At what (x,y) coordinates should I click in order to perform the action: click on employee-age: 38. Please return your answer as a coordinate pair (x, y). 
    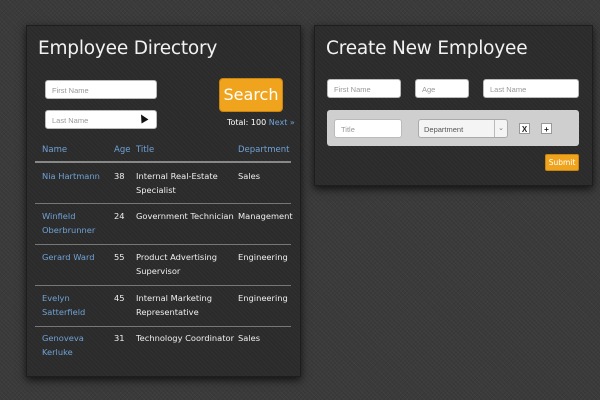
    Looking at the image, I should click on (119, 176).